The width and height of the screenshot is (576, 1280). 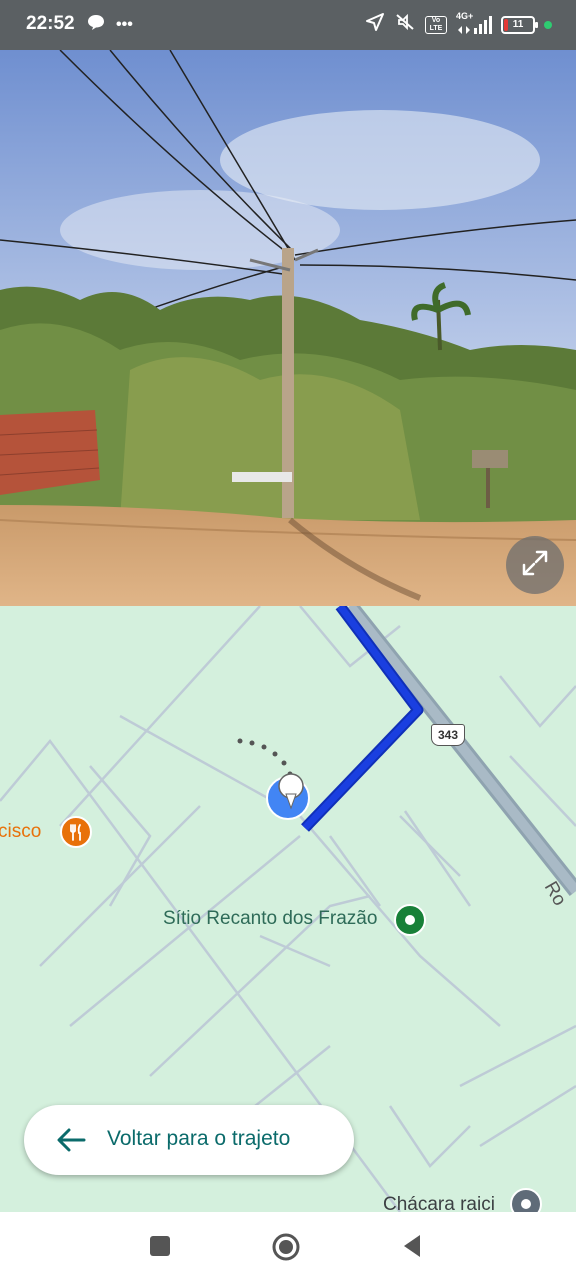 What do you see at coordinates (439, 1203) in the screenshot?
I see `poi-chacara-label: Chácara raici` at bounding box center [439, 1203].